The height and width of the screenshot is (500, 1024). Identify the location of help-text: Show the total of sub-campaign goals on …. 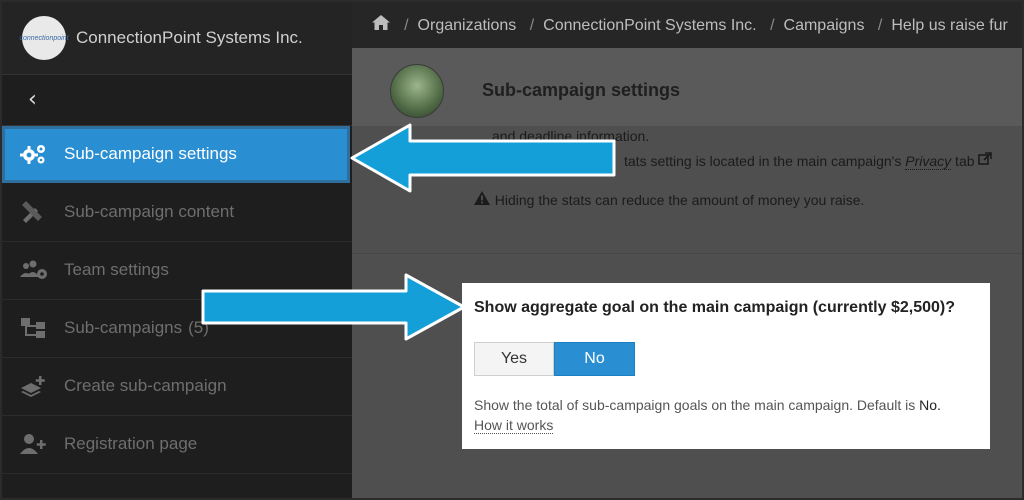
(697, 405).